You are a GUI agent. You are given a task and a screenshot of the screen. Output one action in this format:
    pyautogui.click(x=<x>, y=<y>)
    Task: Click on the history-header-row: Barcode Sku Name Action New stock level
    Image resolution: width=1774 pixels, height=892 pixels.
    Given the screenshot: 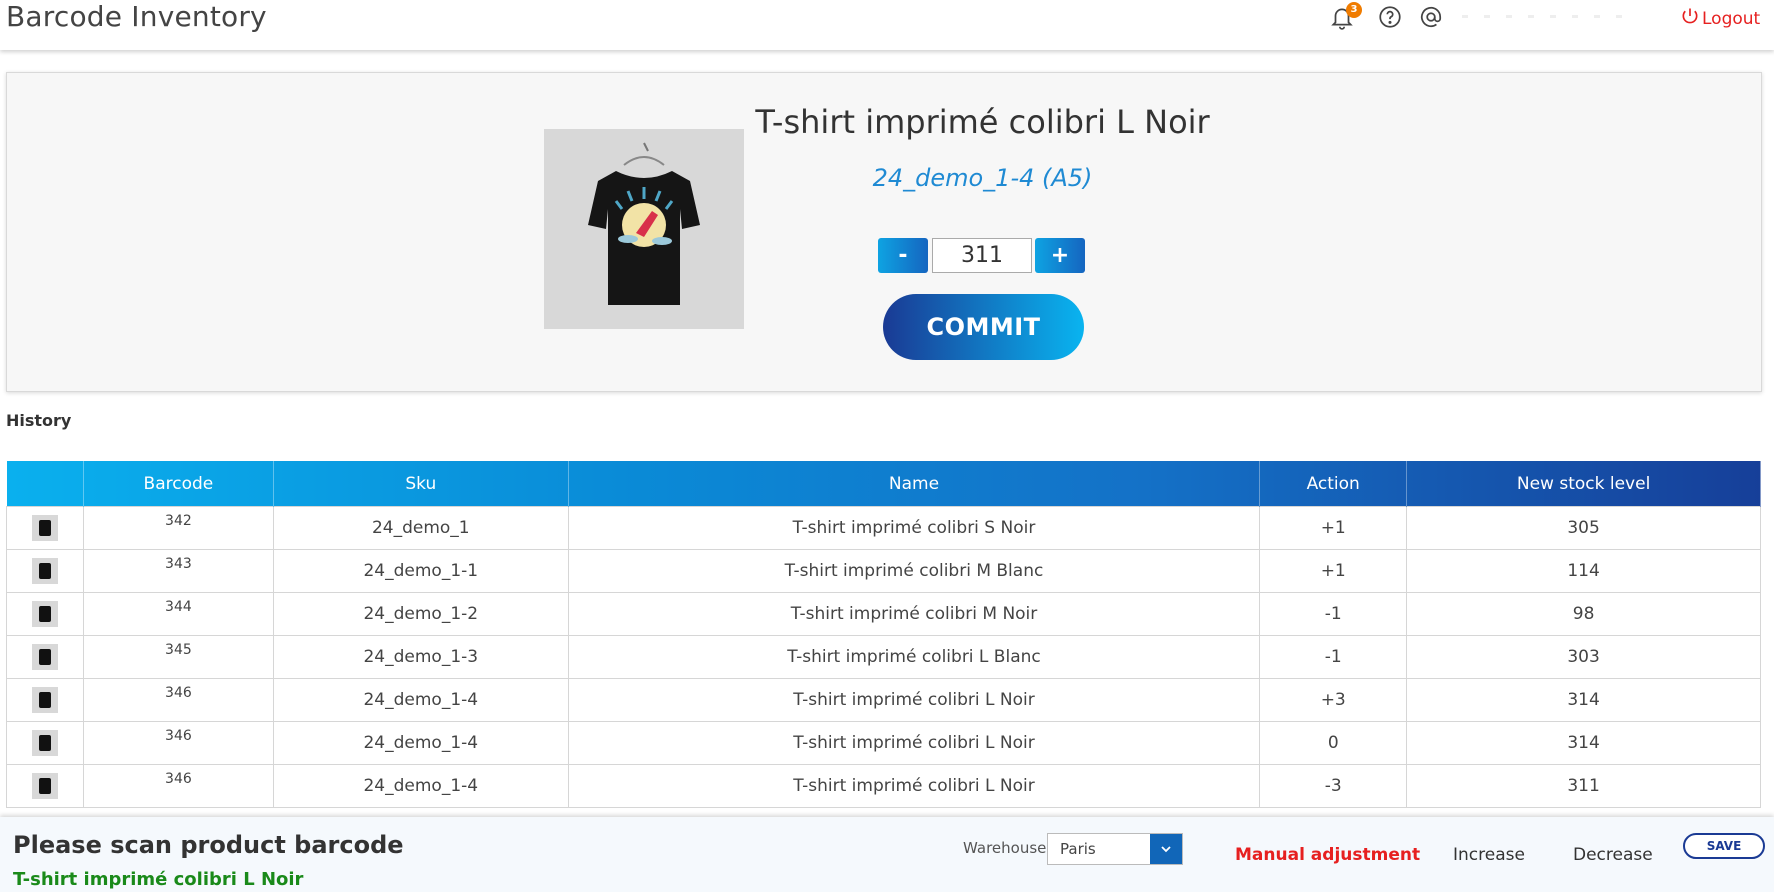 What is the action you would take?
    pyautogui.click(x=883, y=484)
    